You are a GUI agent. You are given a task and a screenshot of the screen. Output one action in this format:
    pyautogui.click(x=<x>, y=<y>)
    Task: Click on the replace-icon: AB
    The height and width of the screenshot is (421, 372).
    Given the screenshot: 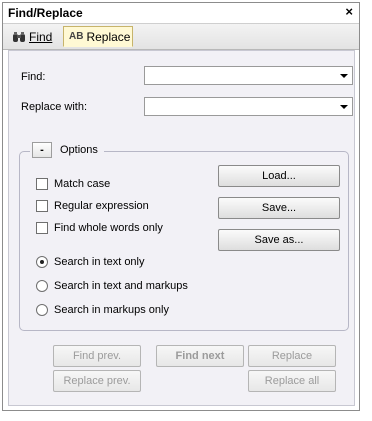 What is the action you would take?
    pyautogui.click(x=76, y=36)
    